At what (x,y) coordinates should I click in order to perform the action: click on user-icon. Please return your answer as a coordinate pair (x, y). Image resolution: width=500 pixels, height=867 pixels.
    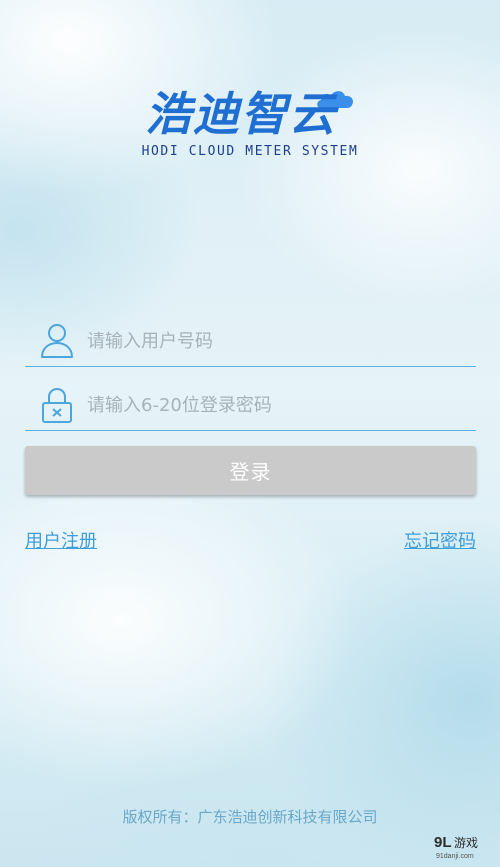
    Looking at the image, I should click on (57, 341).